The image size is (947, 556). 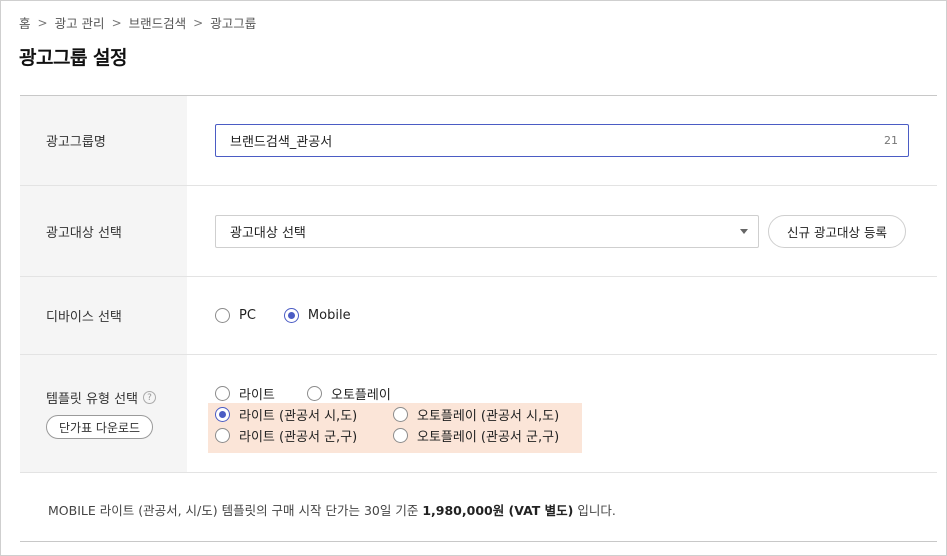 I want to click on template-options-row-2: 라이트 (관공서 시,도) 오토플레이 (관공서 시,도), so click(x=387, y=414).